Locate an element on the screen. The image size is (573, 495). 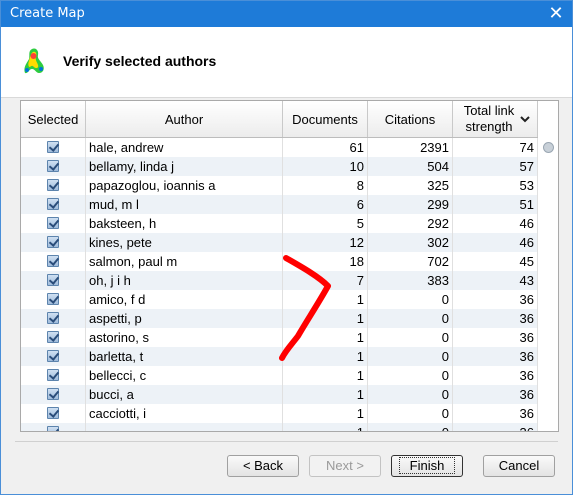
cell-author: amico, f d is located at coordinates (184, 299).